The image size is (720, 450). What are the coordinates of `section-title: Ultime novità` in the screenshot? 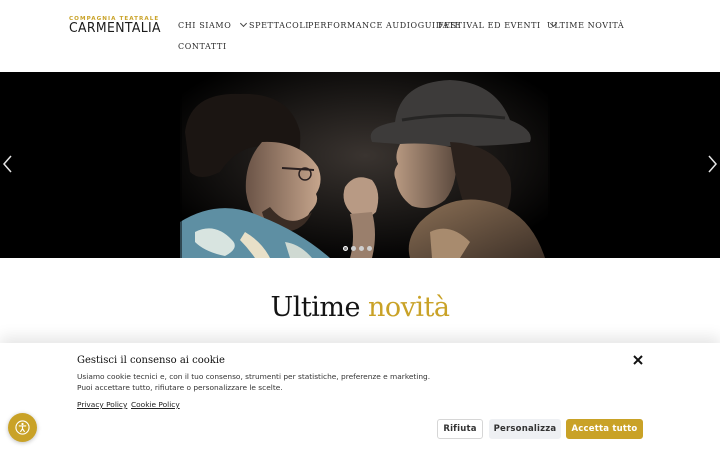 It's located at (360, 307).